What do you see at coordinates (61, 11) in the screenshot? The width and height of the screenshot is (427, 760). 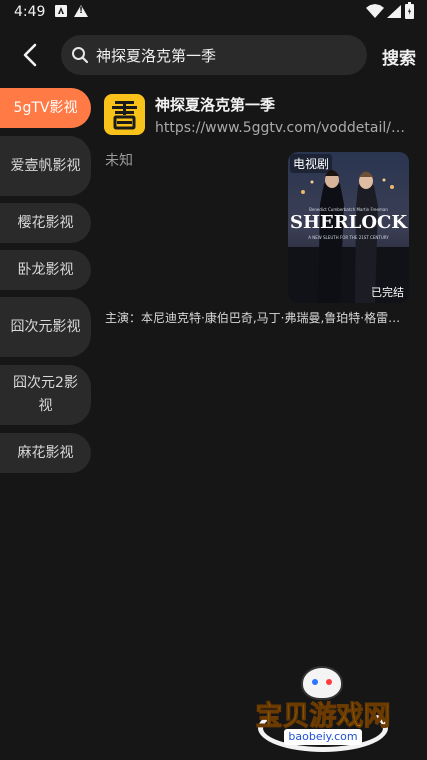 I see `notification-a-icon` at bounding box center [61, 11].